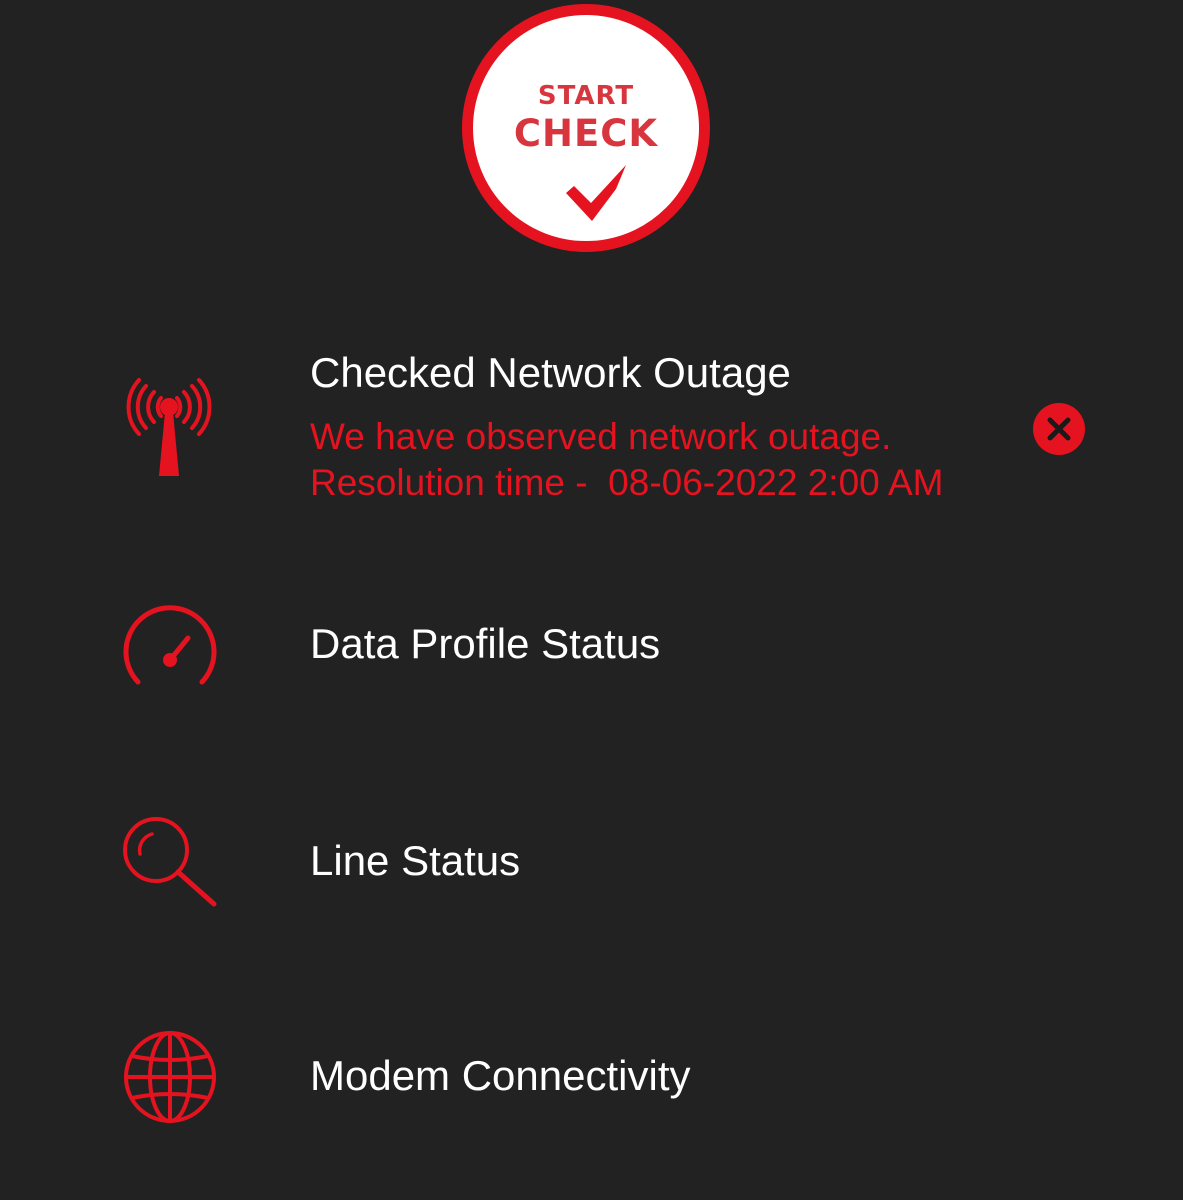 The width and height of the screenshot is (1183, 1200). What do you see at coordinates (627, 482) in the screenshot?
I see `network-outage-resolution-time: Resolution time - 08-06-2022 2:00 AM` at bounding box center [627, 482].